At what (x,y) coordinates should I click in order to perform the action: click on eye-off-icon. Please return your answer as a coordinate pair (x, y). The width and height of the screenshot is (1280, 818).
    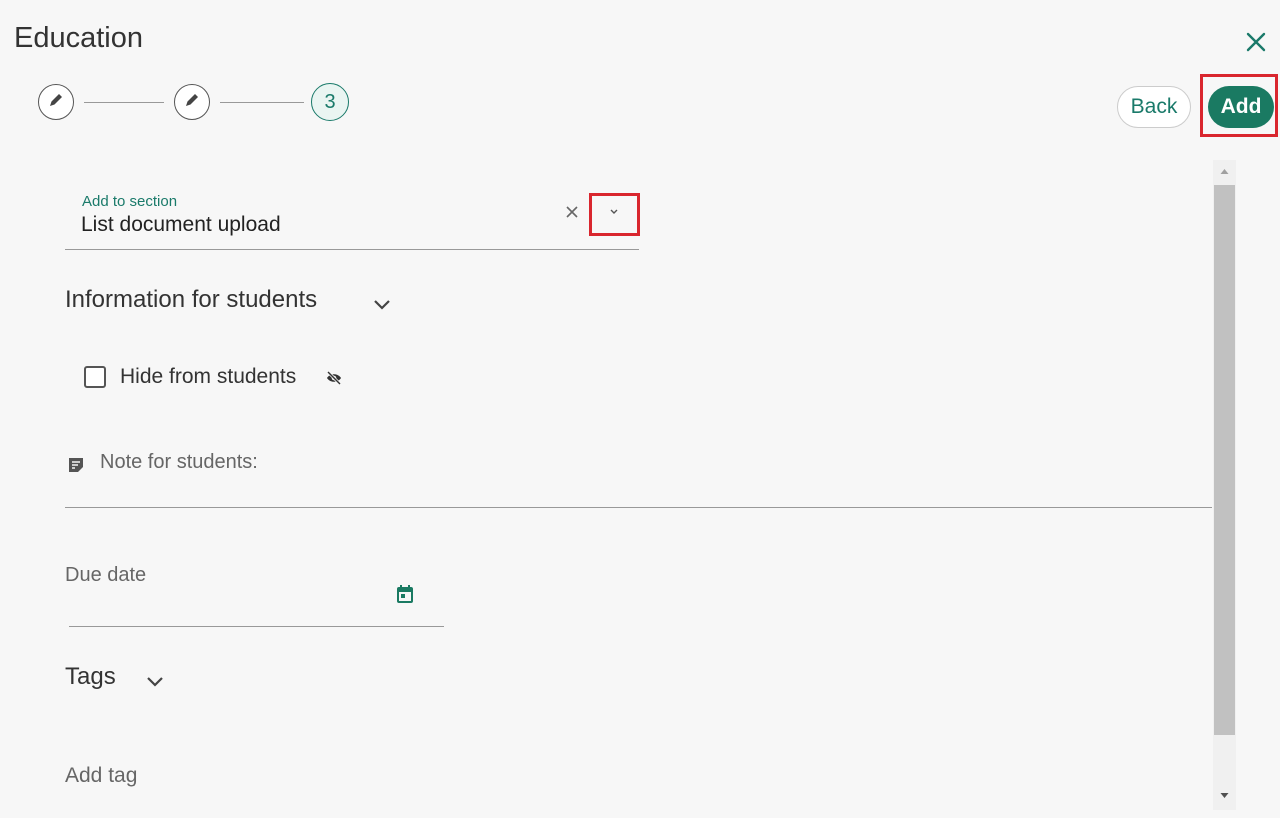
    Looking at the image, I should click on (334, 378).